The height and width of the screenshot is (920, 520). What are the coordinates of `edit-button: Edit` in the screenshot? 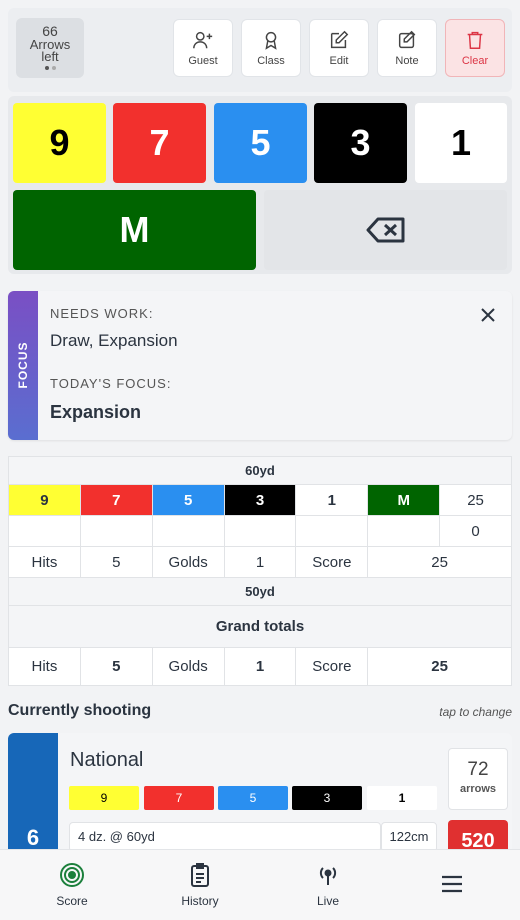 It's located at (339, 48).